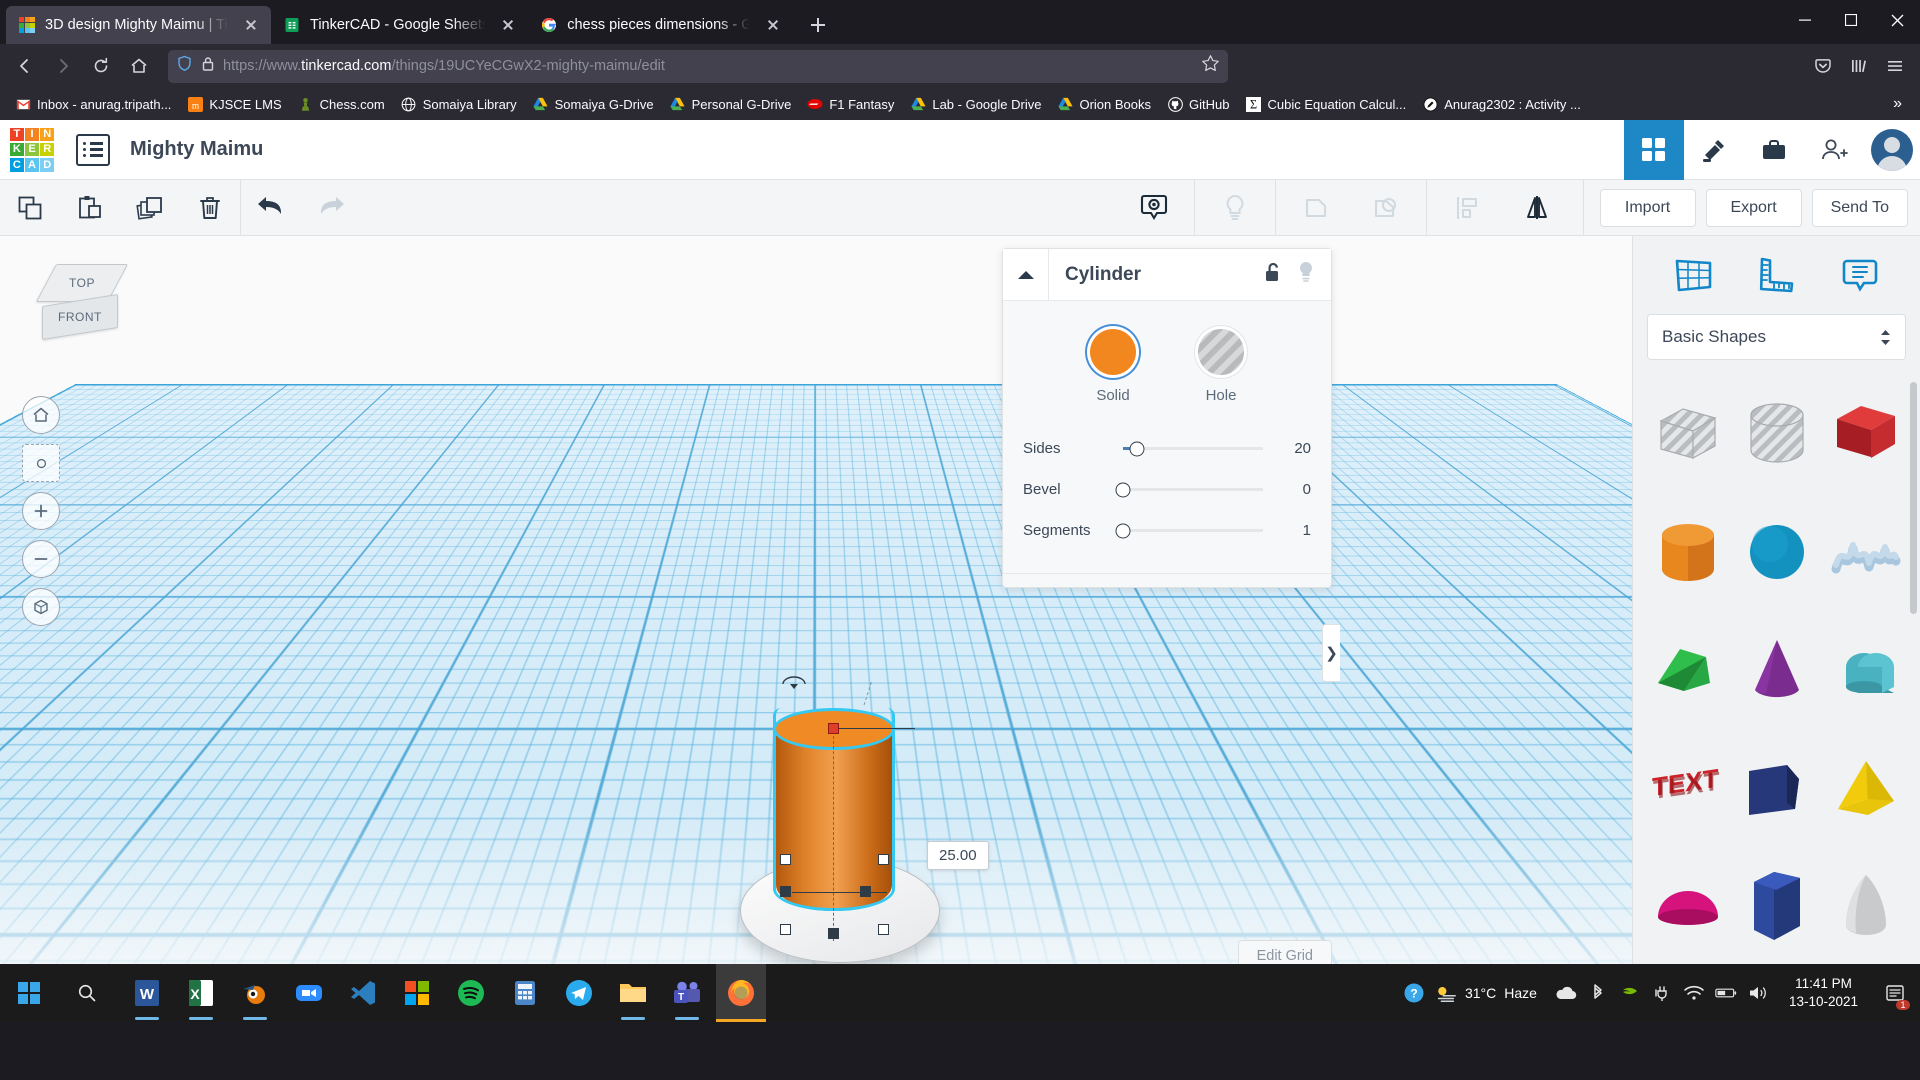  What do you see at coordinates (1198, 104) in the screenshot?
I see `bookmark-item: GitHub` at bounding box center [1198, 104].